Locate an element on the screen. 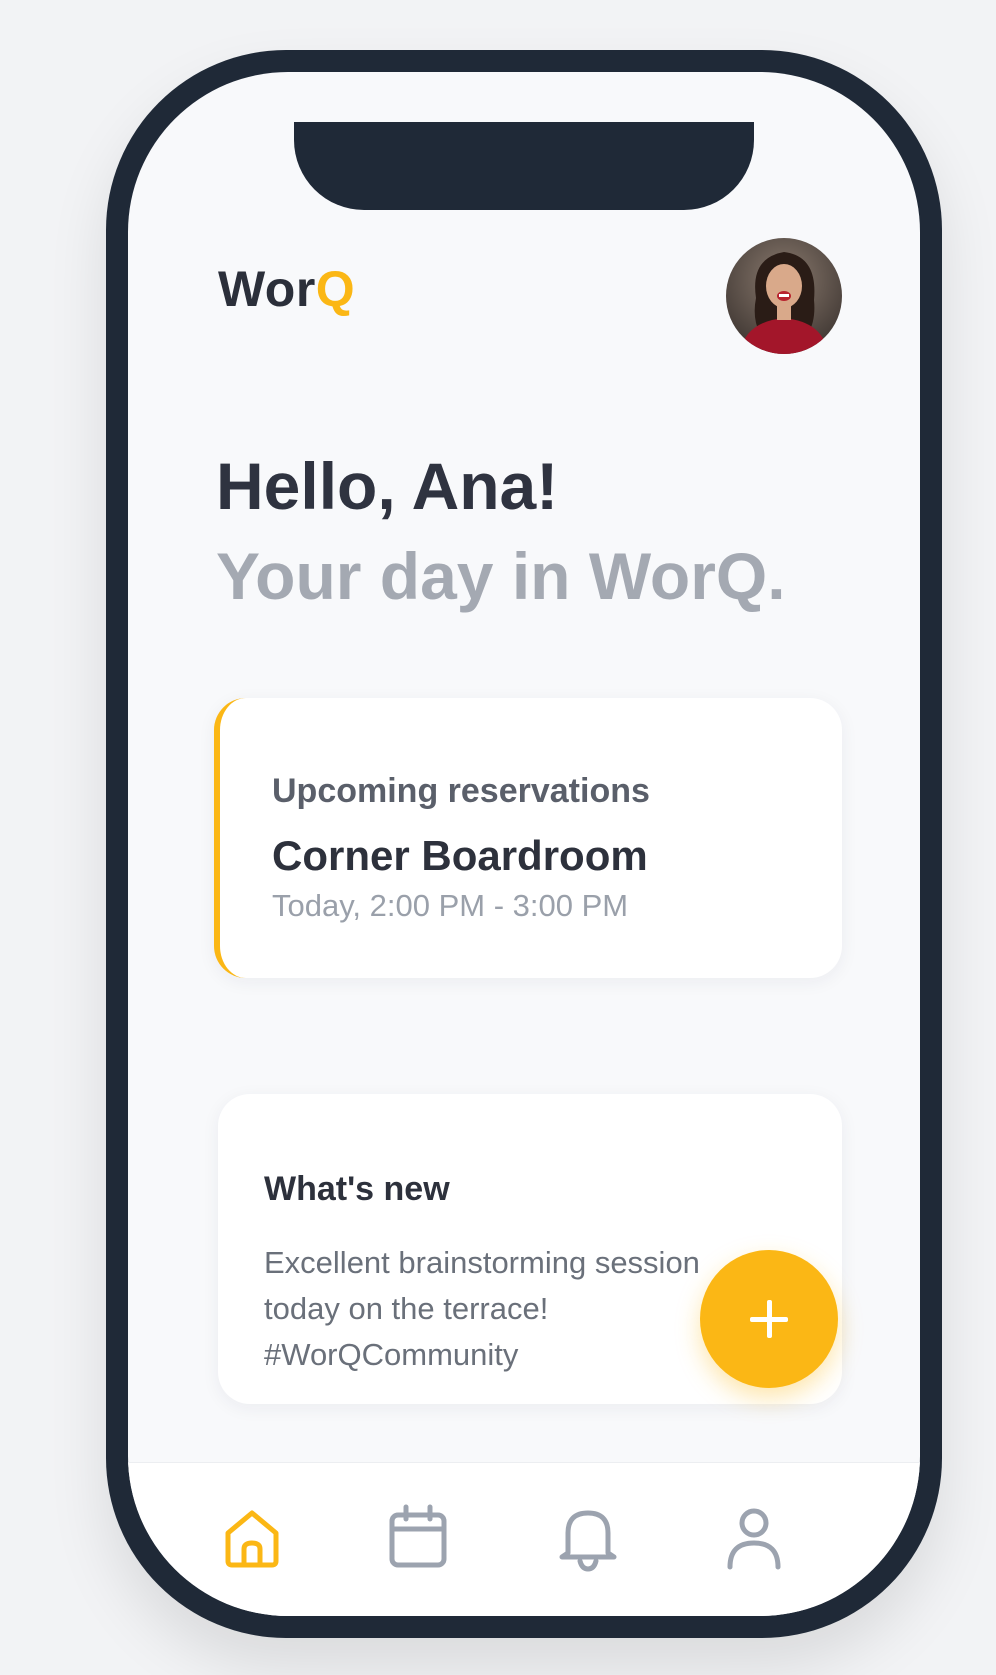 This screenshot has height=1675, width=996. avatar is located at coordinates (784, 296).